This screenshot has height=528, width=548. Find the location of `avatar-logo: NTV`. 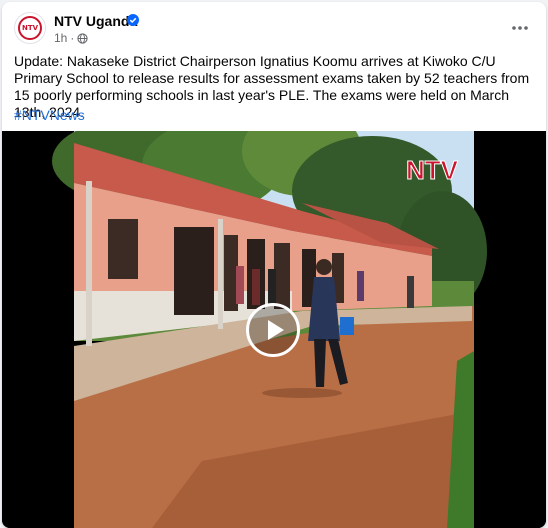

avatar-logo: NTV is located at coordinates (30, 28).